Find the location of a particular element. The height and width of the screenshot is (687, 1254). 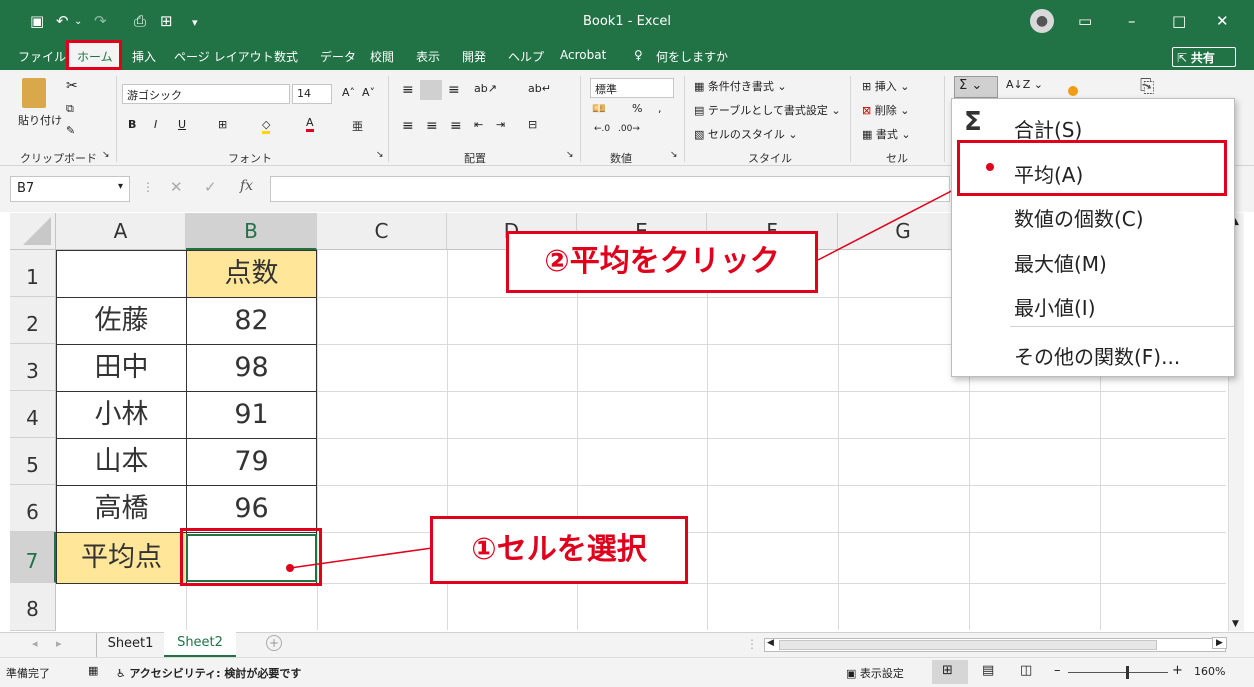

scroll-right-icon: ▶ is located at coordinates (1219, 643).